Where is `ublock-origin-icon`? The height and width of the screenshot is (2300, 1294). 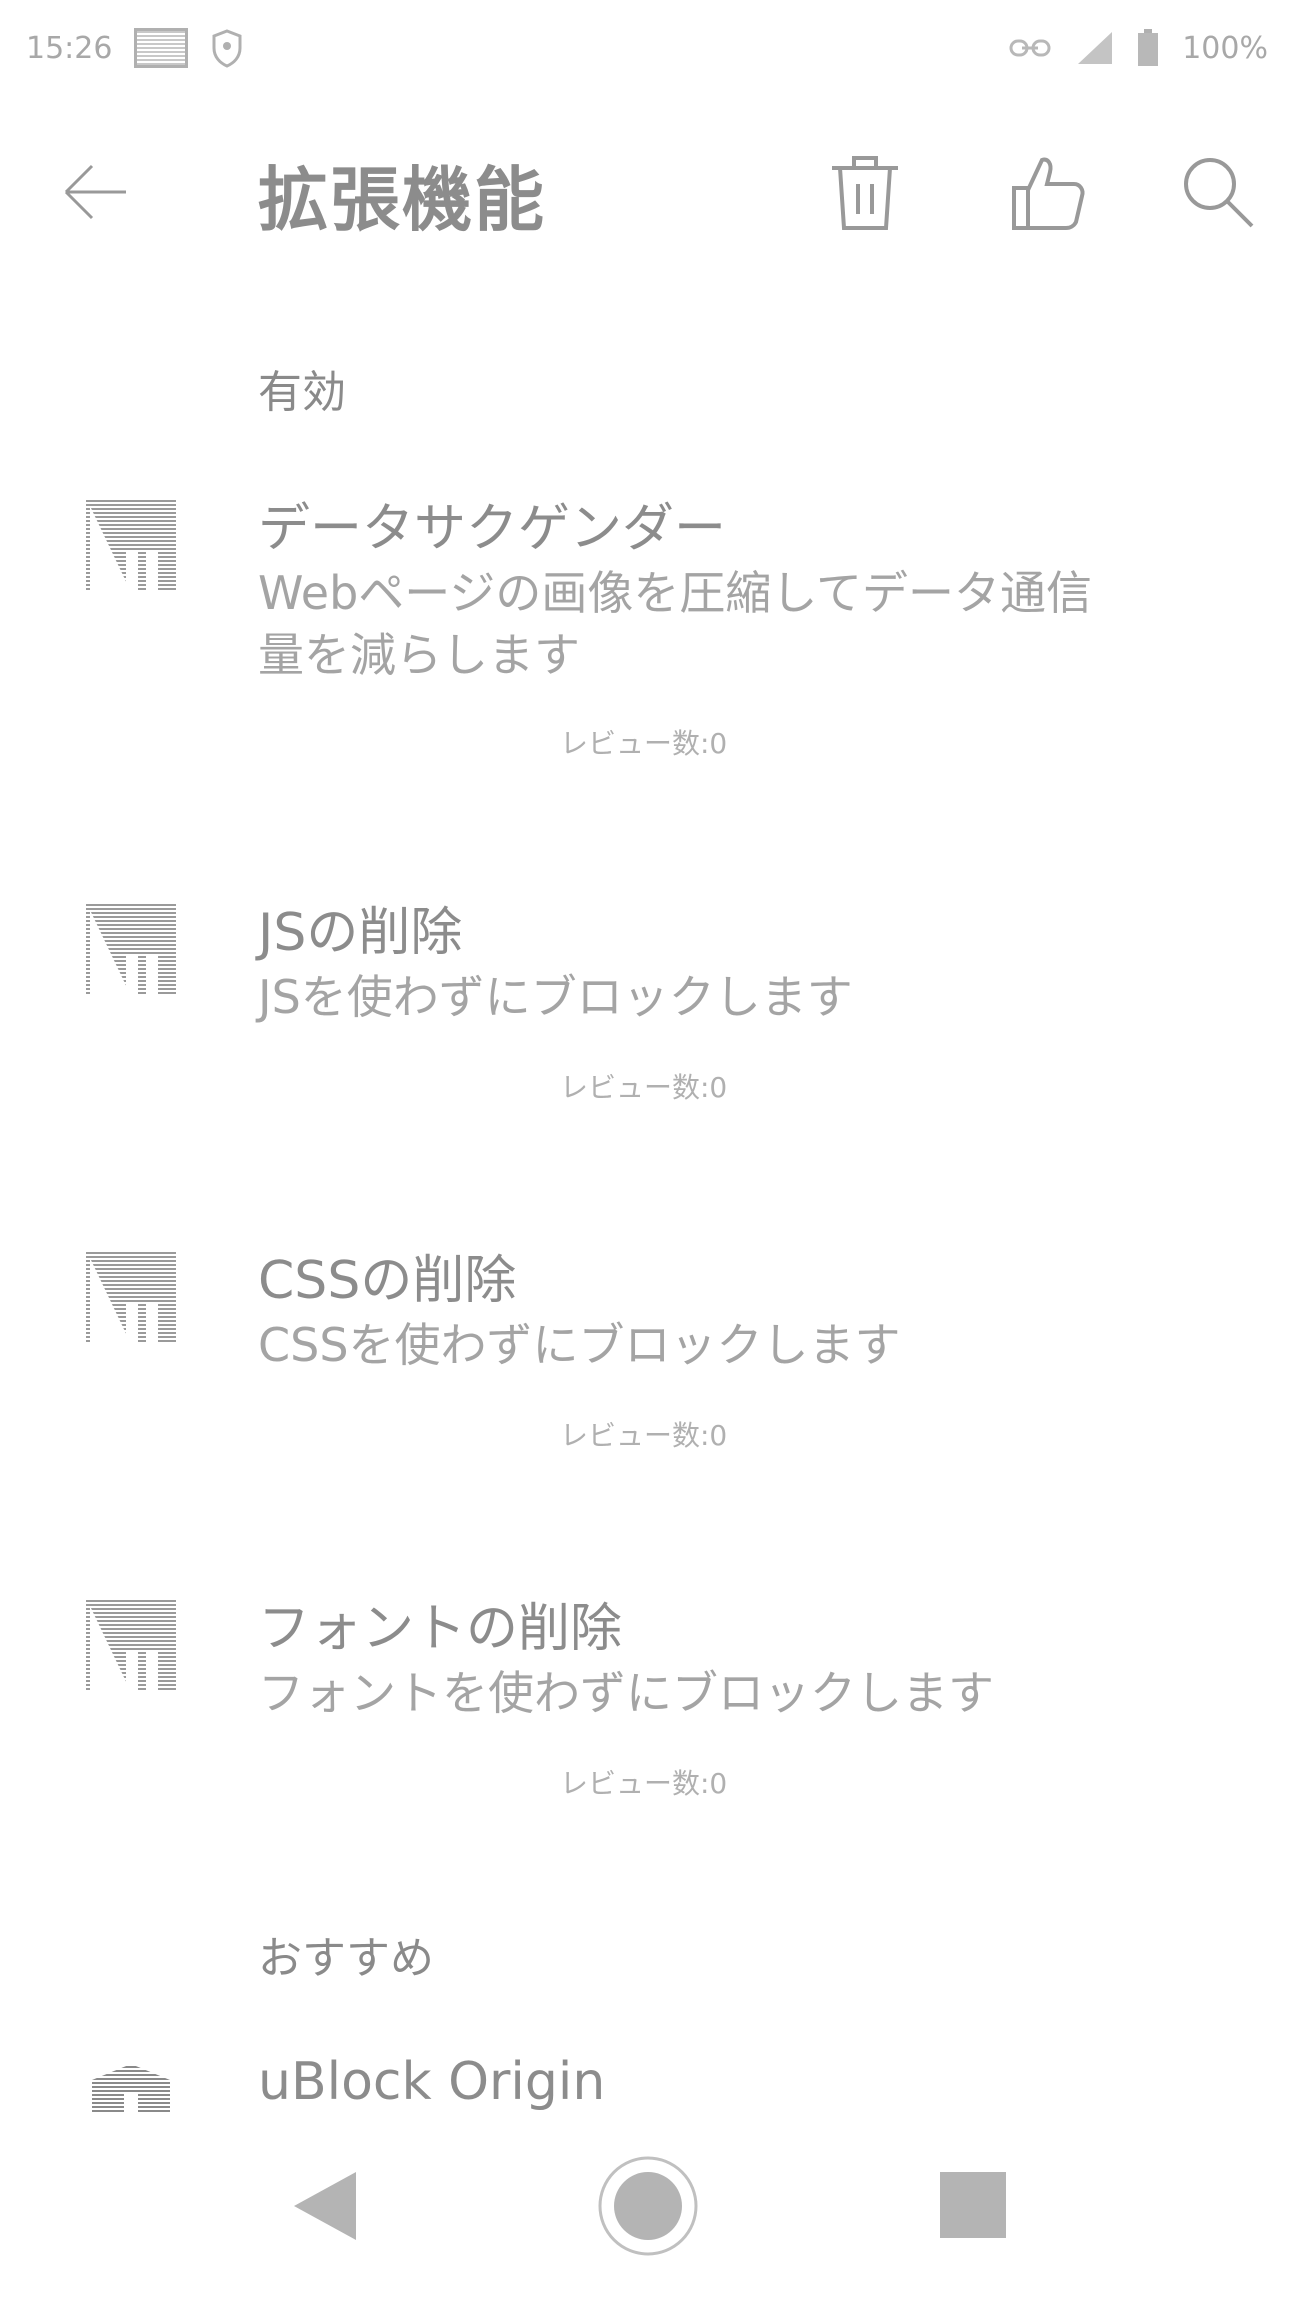
ublock-origin-icon is located at coordinates (131, 2088).